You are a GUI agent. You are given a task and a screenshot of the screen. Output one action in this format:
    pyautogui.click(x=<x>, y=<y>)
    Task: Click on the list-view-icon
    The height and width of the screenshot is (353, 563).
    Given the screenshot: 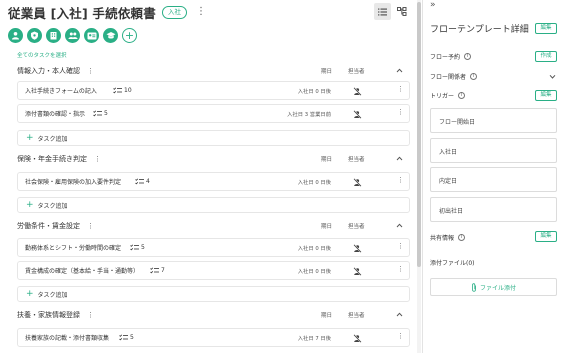 What is the action you would take?
    pyautogui.click(x=382, y=11)
    